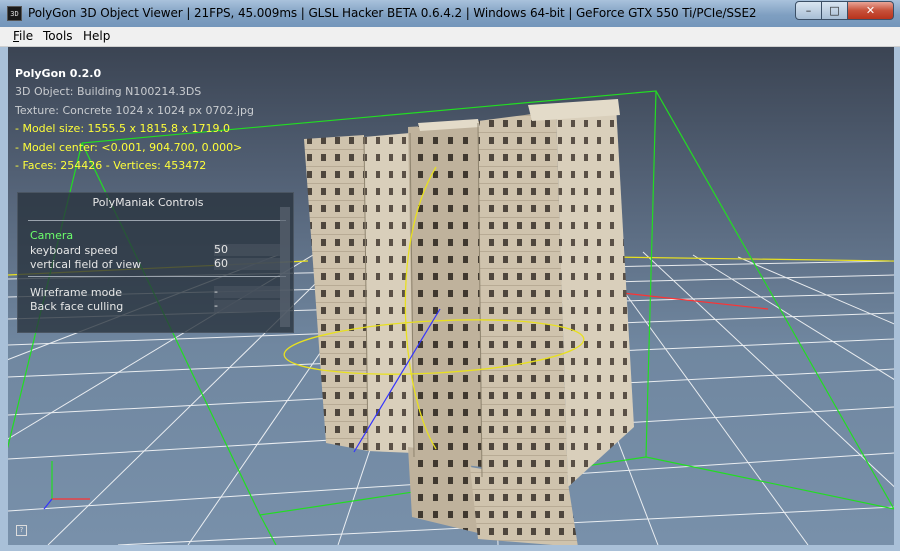 Image resolution: width=900 pixels, height=551 pixels. What do you see at coordinates (247, 292) in the screenshot?
I see `wireframe-mode-toggle: -` at bounding box center [247, 292].